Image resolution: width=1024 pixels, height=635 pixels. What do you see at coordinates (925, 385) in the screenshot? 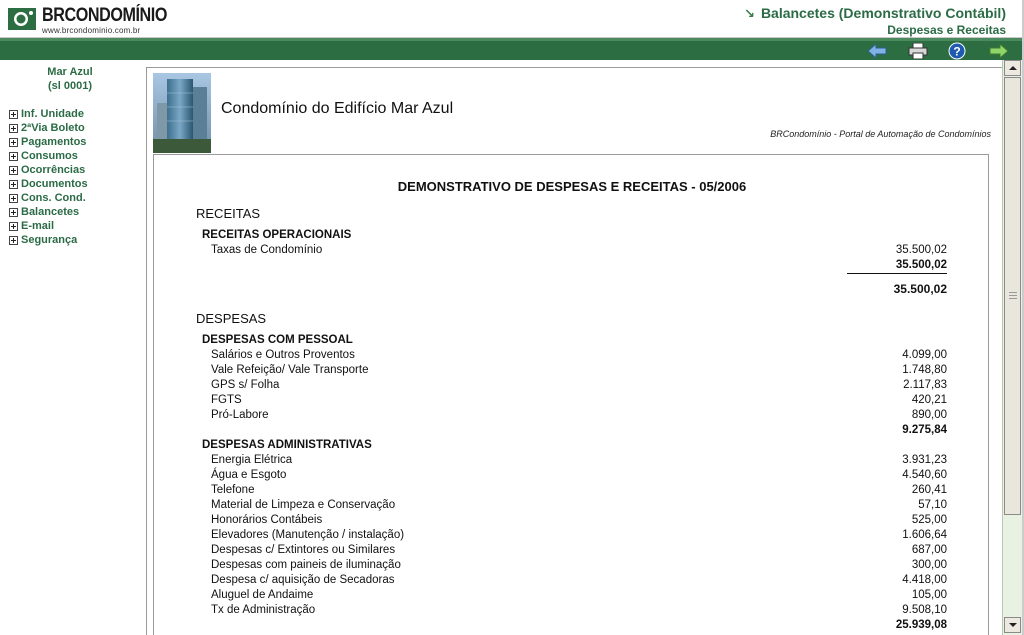
I see `row-value: 2.117,83` at bounding box center [925, 385].